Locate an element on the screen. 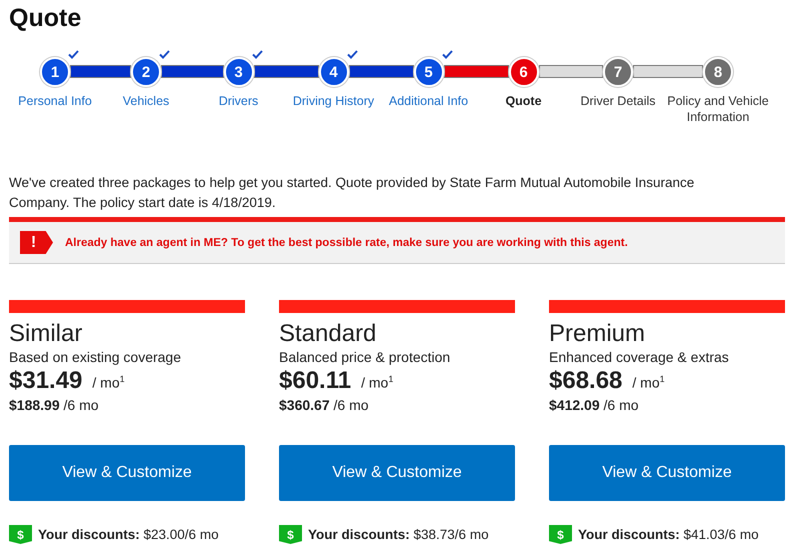  six-month-price: $360.67 /6 mo is located at coordinates (324, 405).